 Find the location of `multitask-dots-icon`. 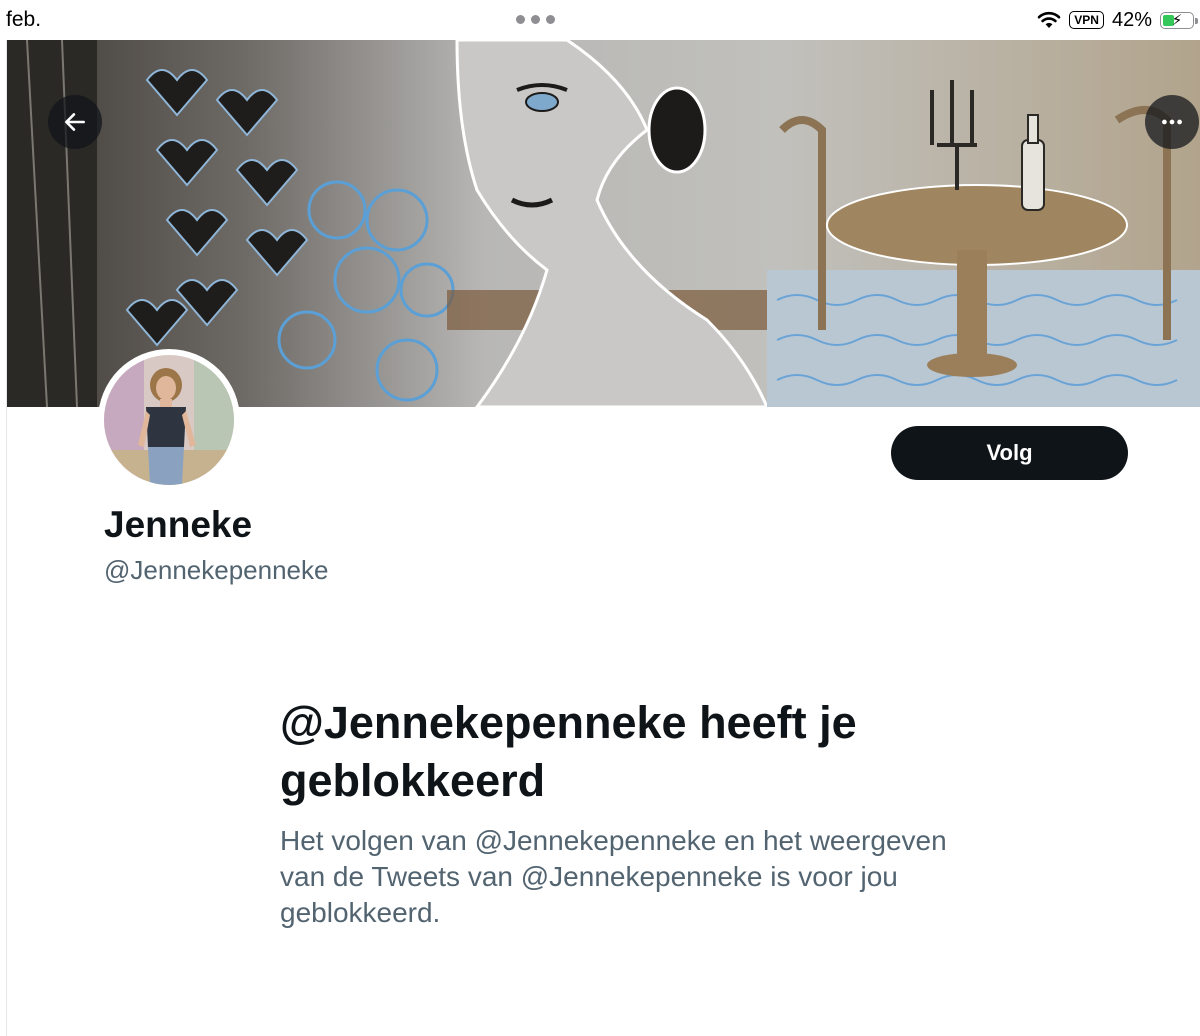

multitask-dots-icon is located at coordinates (535, 19).